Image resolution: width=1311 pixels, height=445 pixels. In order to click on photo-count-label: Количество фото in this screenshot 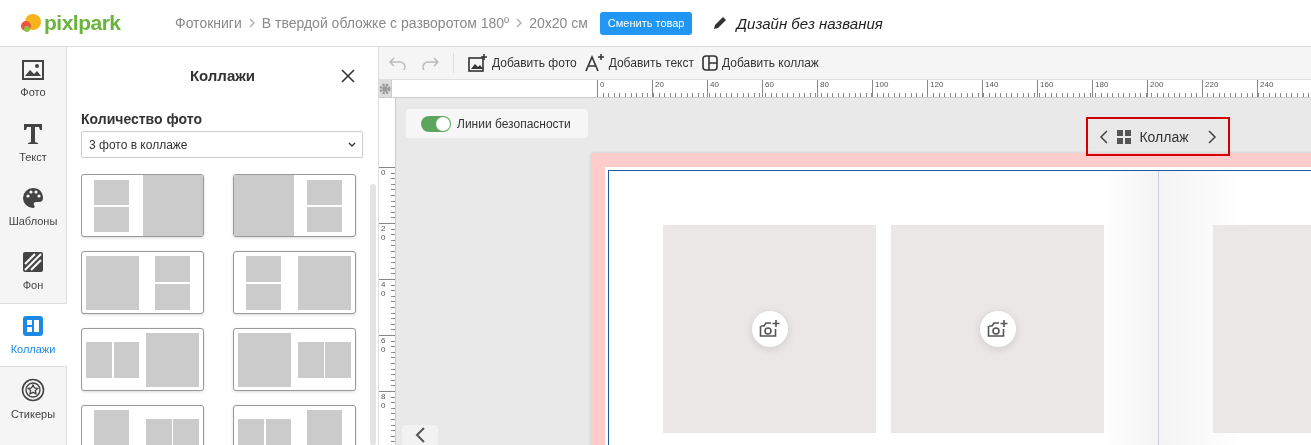, I will do `click(142, 119)`.